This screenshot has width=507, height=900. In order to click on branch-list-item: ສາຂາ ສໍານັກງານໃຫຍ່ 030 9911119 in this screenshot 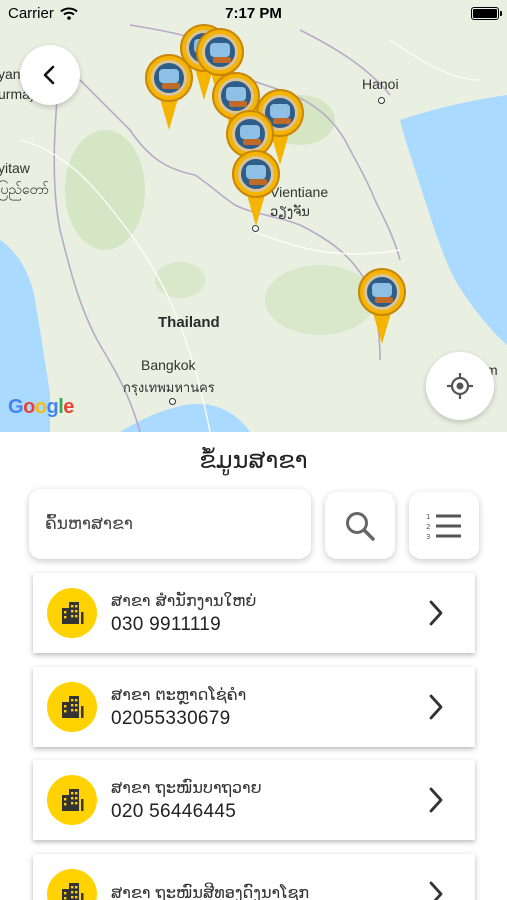, I will do `click(254, 613)`.